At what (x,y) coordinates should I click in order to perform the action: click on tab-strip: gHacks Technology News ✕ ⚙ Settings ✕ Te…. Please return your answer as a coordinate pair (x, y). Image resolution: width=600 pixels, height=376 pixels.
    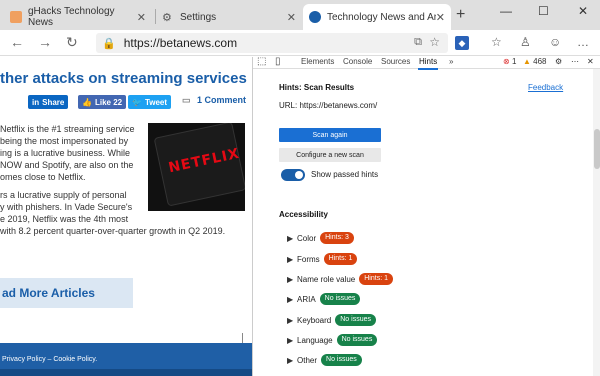
    Looking at the image, I should click on (300, 15).